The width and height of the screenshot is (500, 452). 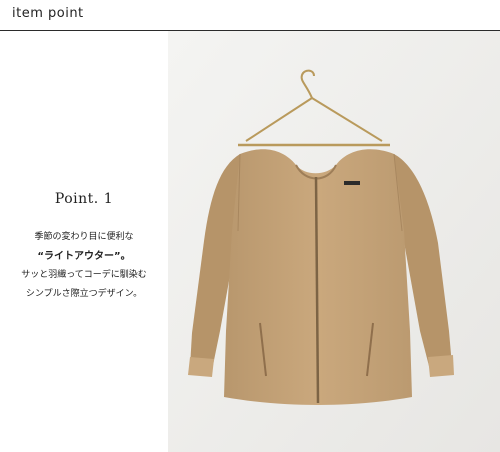 What do you see at coordinates (84, 199) in the screenshot?
I see `point-heading: Point. 1` at bounding box center [84, 199].